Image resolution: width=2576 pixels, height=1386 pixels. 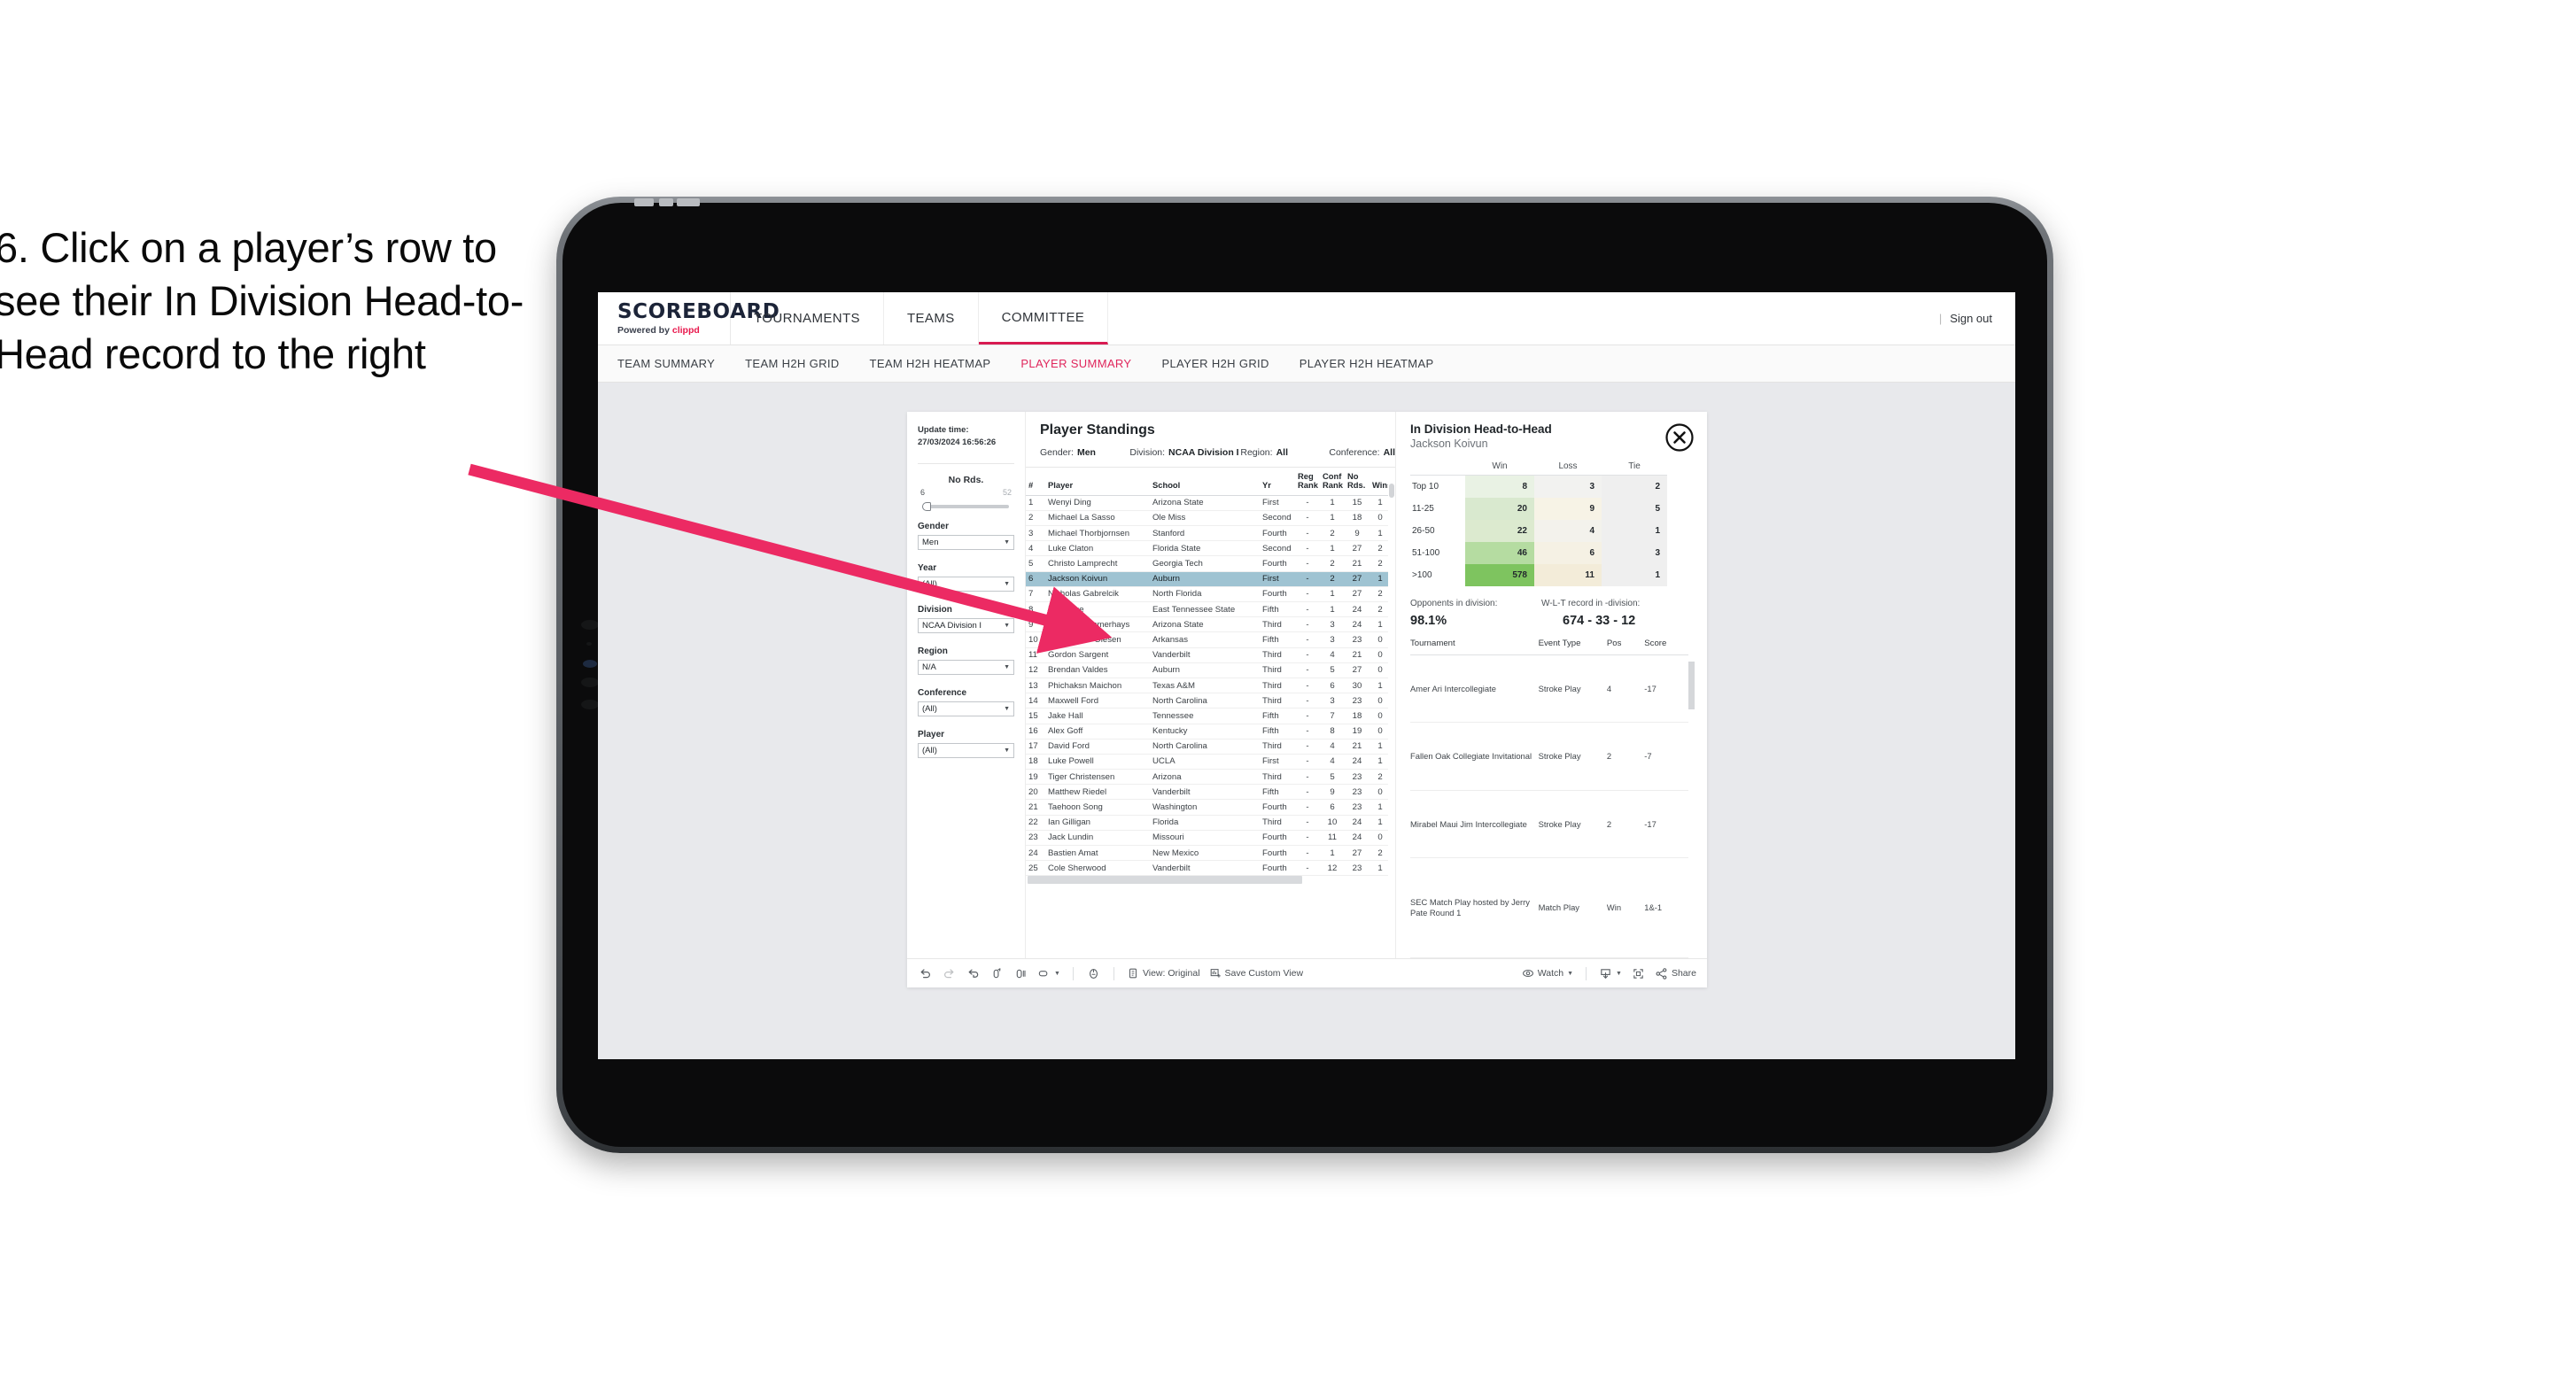 I want to click on standings-hscrollbar, so click(x=1207, y=881).